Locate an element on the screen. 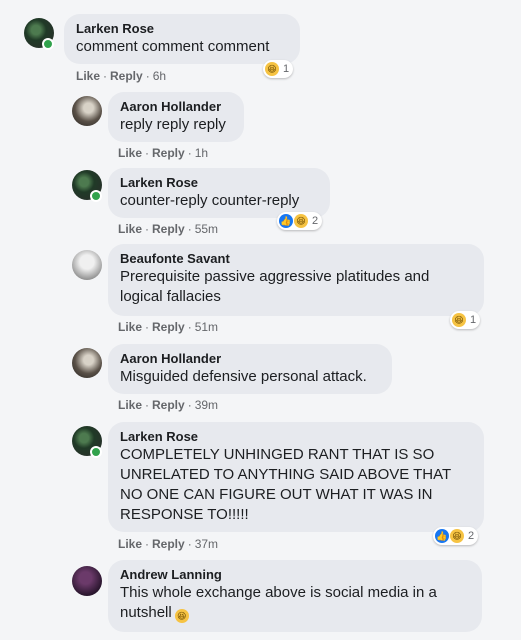 The width and height of the screenshot is (521, 640). comment-actions: Like · Reply · 39m is located at coordinates (168, 405).